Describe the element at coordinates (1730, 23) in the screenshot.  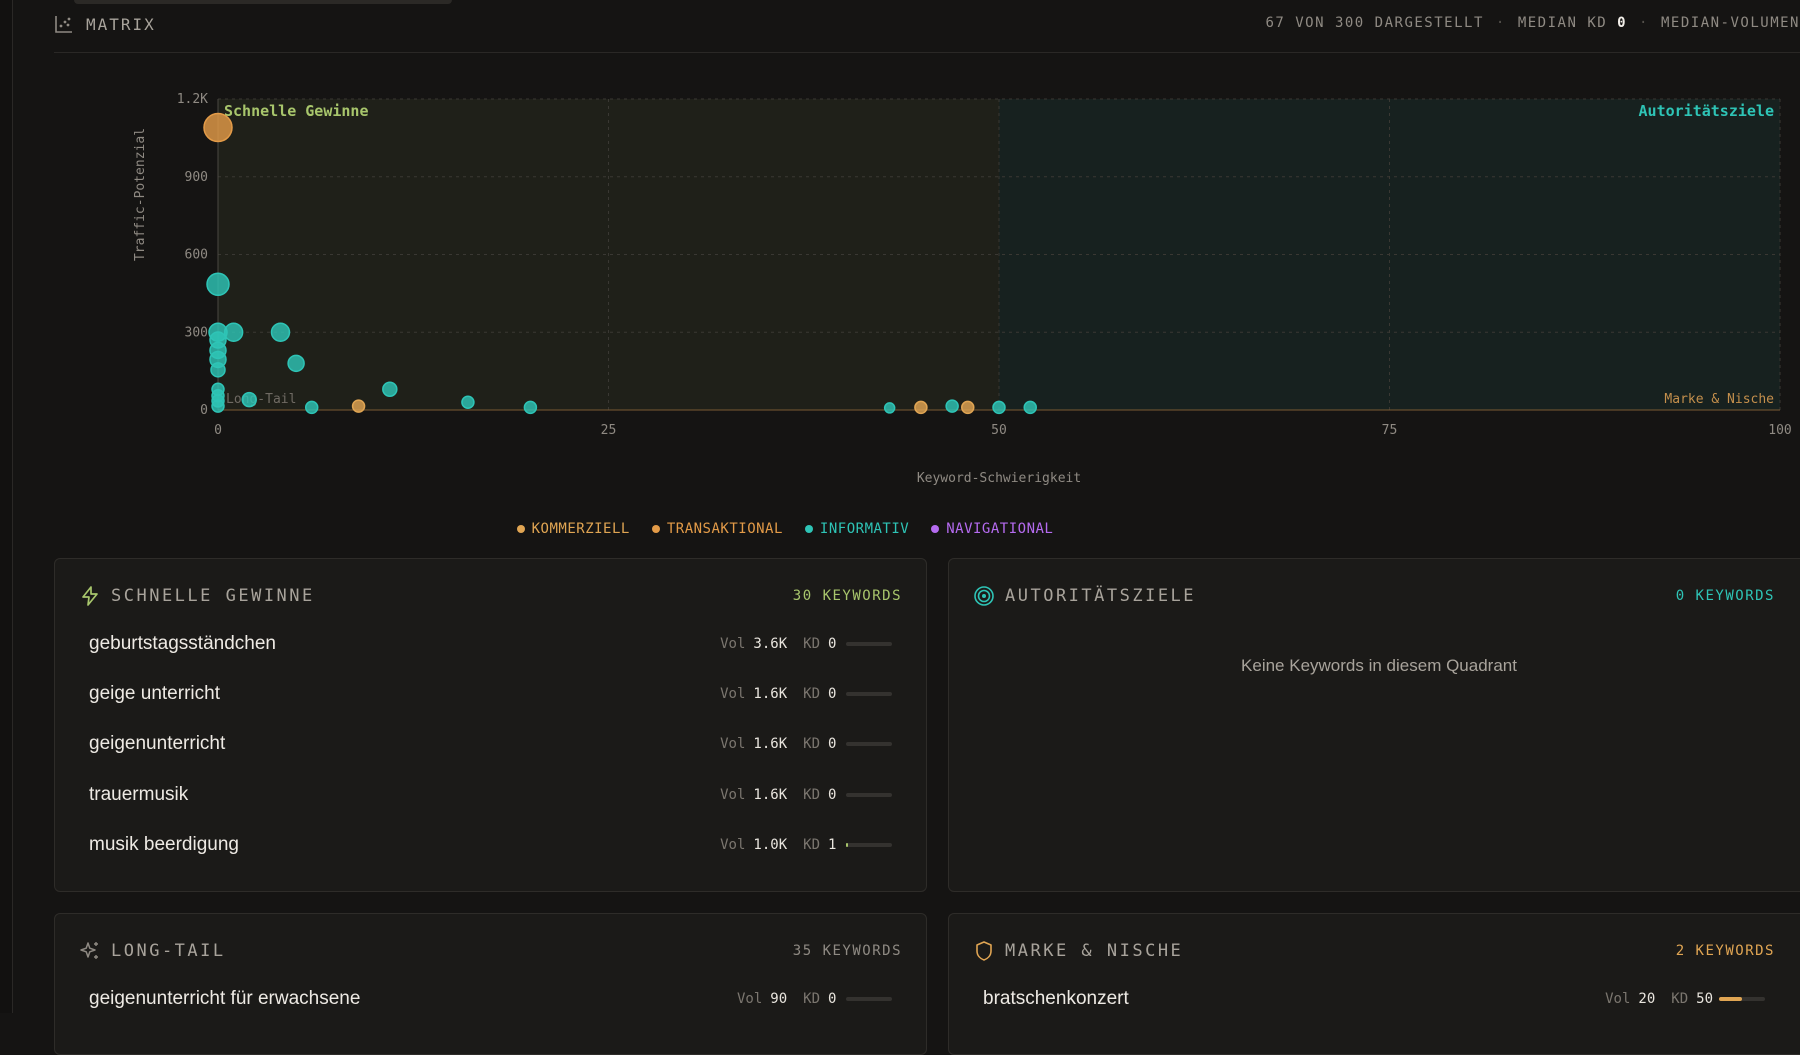
I see `stat-median-volume: MEDIAN-VOLUMEN` at that location.